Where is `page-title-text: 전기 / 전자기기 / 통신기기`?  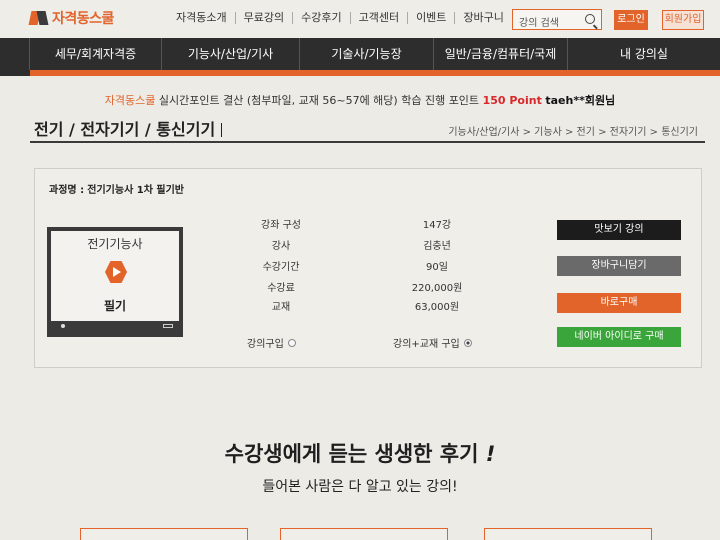
page-title-text: 전기 / 전자기기 / 통신기기 is located at coordinates (125, 129).